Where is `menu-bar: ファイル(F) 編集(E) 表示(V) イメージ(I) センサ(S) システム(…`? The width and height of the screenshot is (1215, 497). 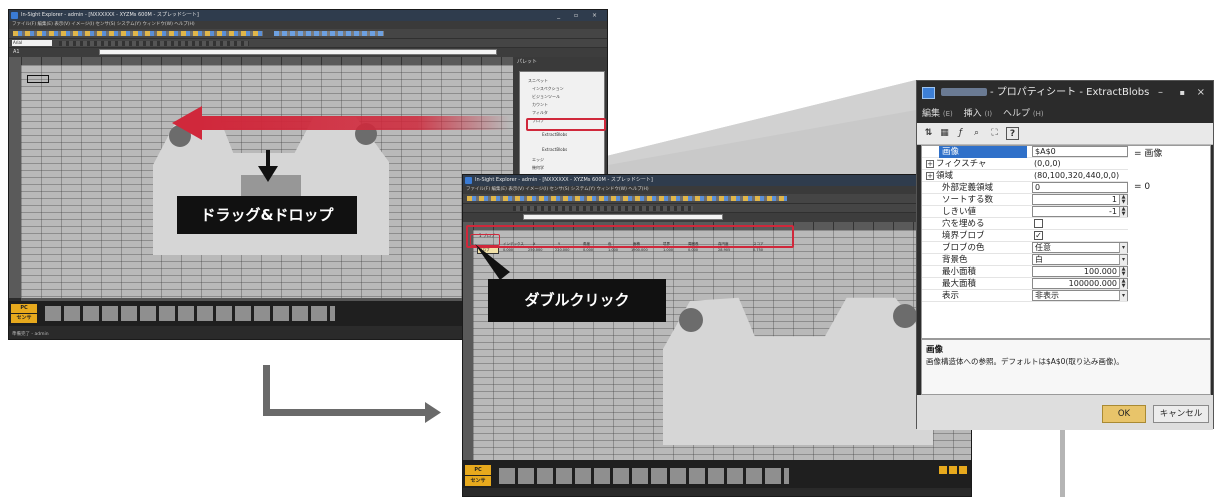
menu-bar: ファイル(F) 編集(E) 表示(V) イメージ(I) センサ(S) システム(… is located at coordinates (717, 190).